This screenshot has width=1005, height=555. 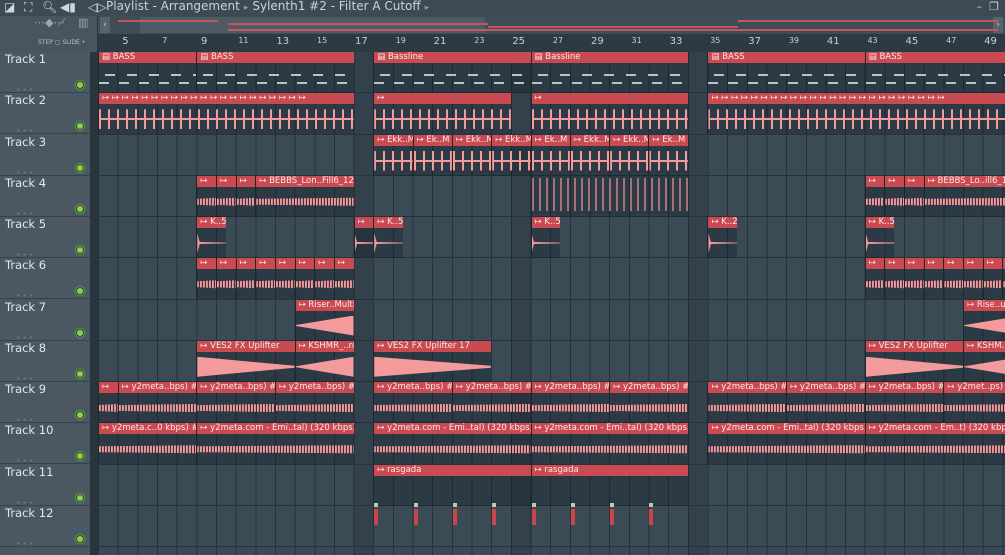 What do you see at coordinates (45, 238) in the screenshot?
I see `track-header: Track 5 • • •` at bounding box center [45, 238].